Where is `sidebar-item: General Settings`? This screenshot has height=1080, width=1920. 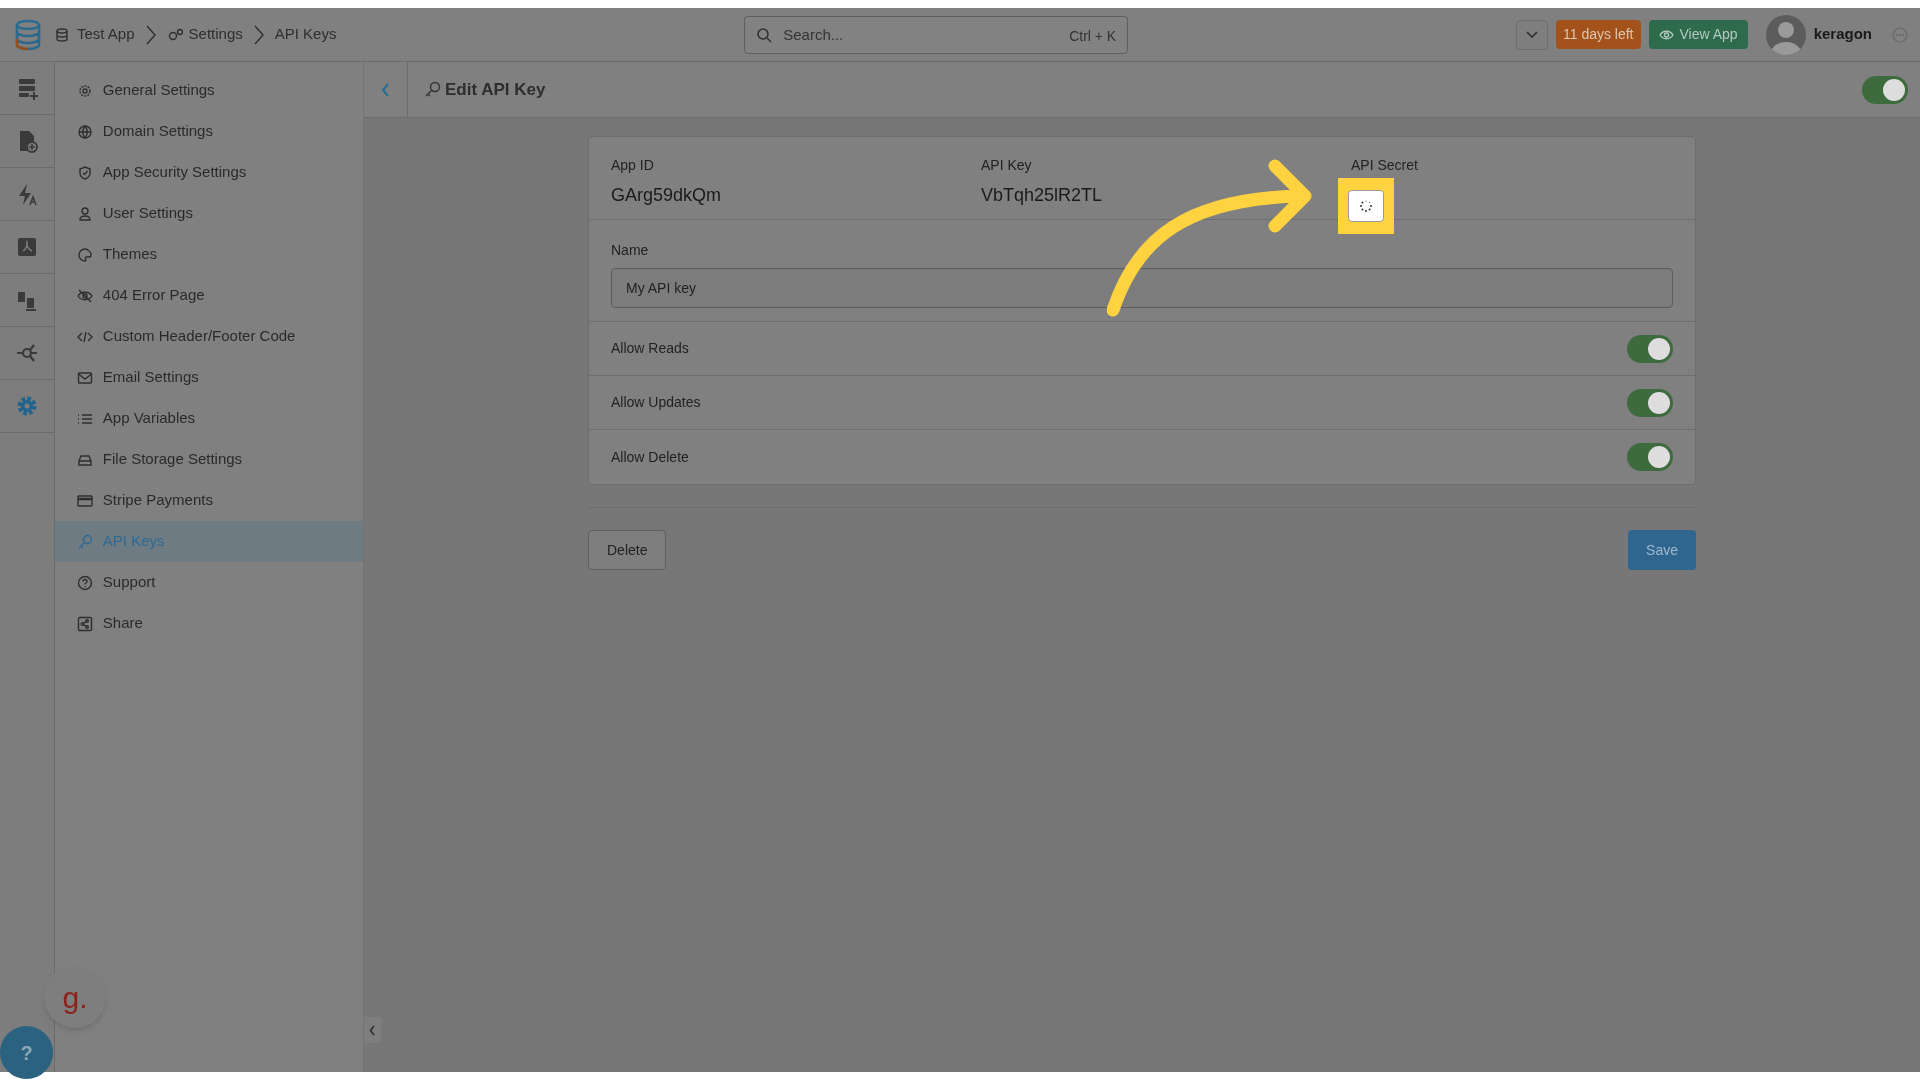 sidebar-item: General Settings is located at coordinates (208, 90).